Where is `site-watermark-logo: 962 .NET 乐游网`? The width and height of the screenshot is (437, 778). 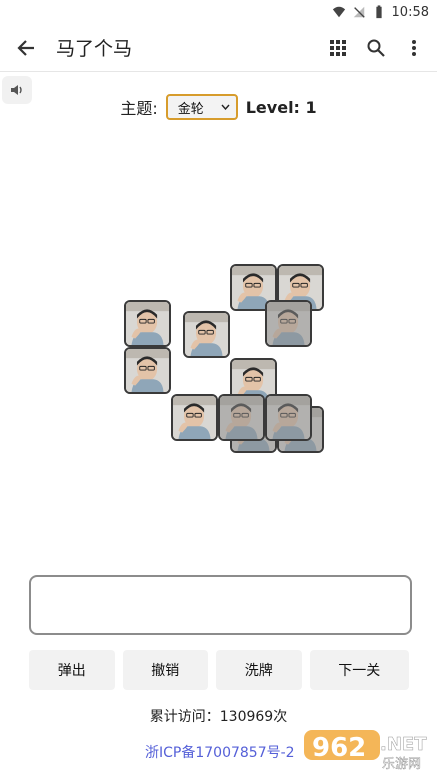
site-watermark-logo: 962 .NET 乐游网 is located at coordinates (367, 749).